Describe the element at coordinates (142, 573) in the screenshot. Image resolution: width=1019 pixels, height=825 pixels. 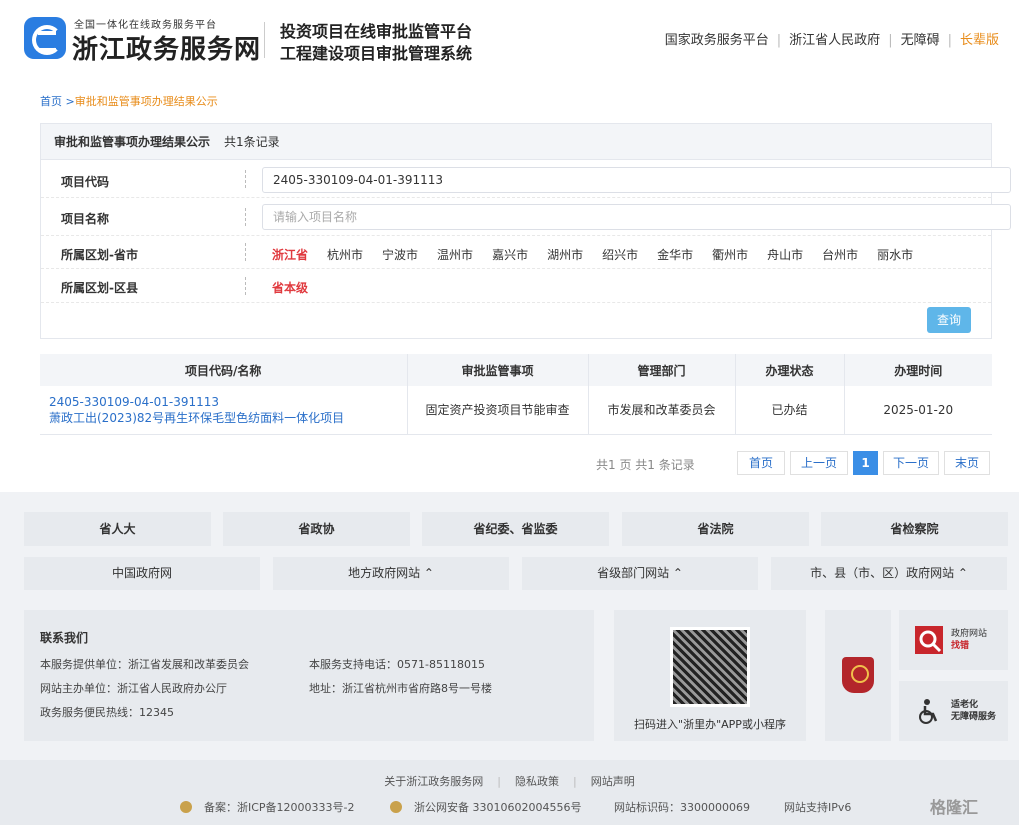
I see `link-china-gov: 中国政府网` at that location.